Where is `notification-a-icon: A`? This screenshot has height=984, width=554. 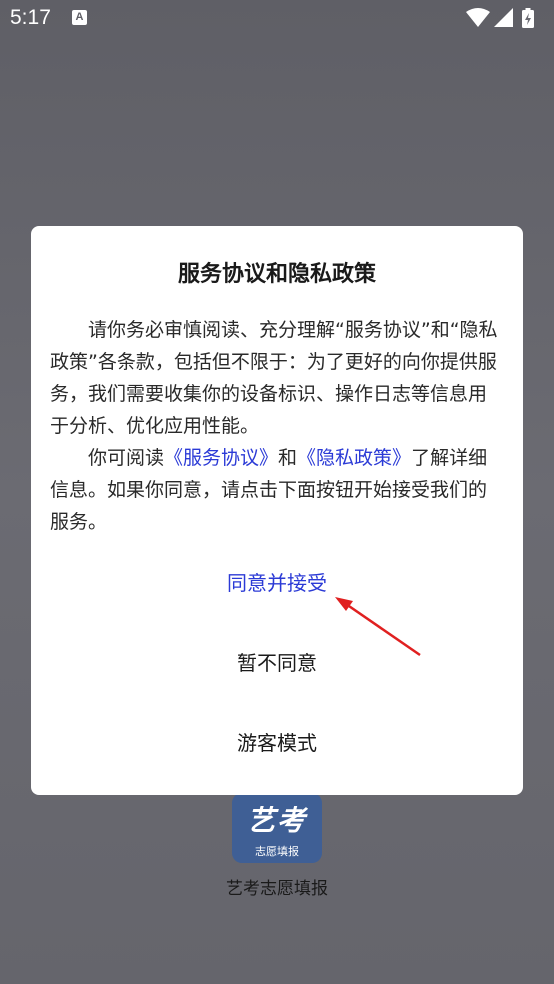 notification-a-icon: A is located at coordinates (79, 17).